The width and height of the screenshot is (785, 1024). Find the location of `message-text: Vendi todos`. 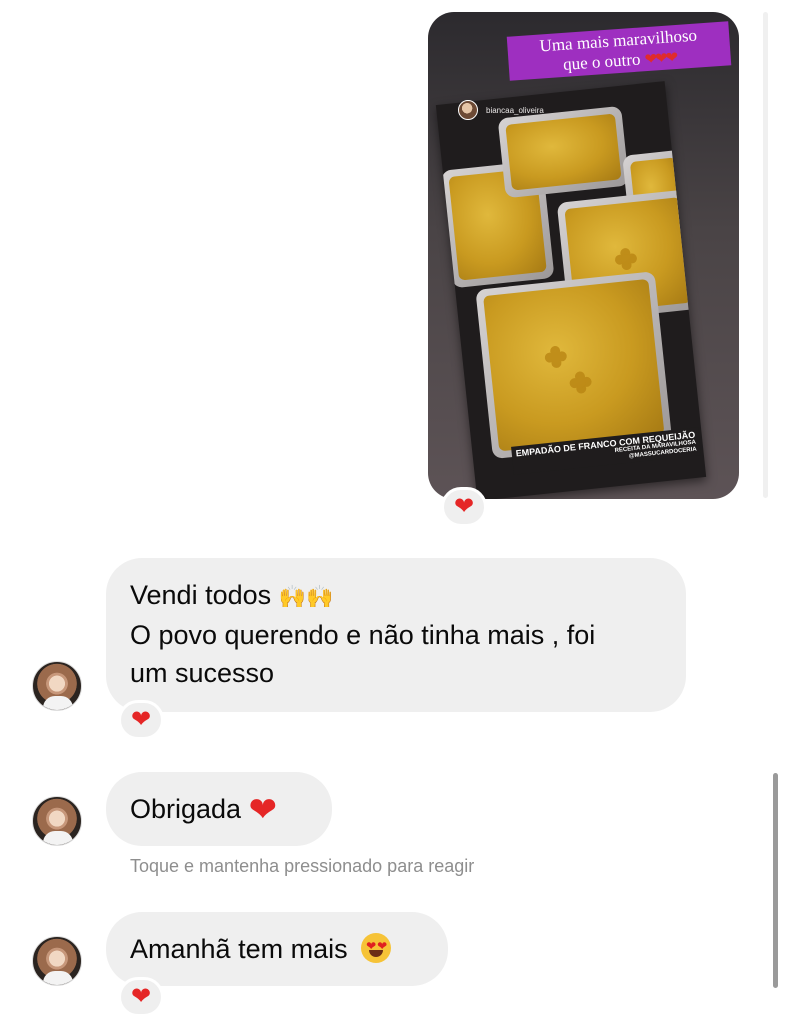

message-text: Vendi todos is located at coordinates (201, 595).